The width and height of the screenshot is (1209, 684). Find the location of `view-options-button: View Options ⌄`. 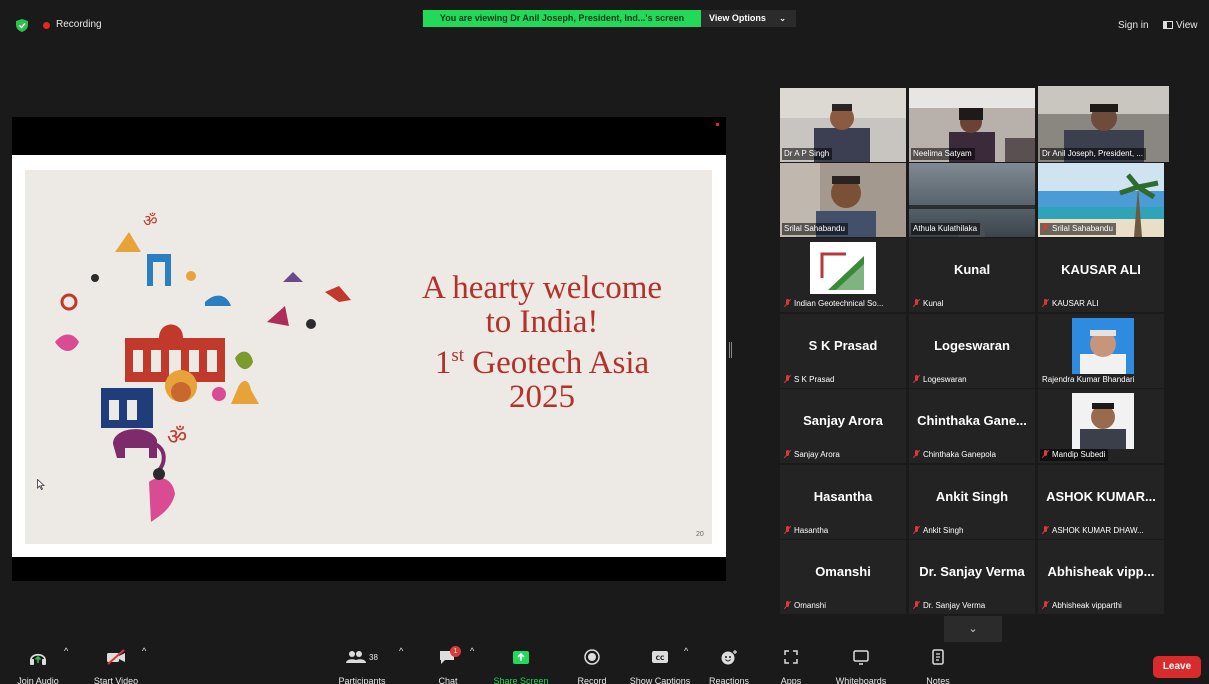

view-options-button: View Options ⌄ is located at coordinates (748, 18).